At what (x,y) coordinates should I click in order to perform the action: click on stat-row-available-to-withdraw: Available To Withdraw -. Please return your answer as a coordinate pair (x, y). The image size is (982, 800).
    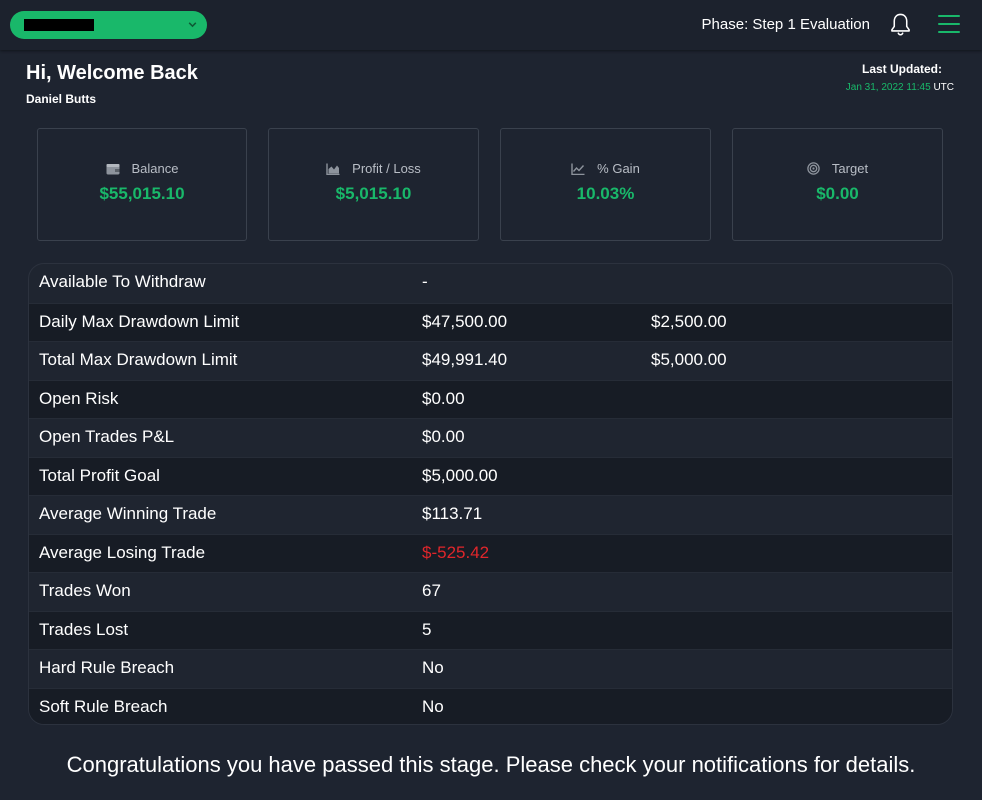
    Looking at the image, I should click on (490, 283).